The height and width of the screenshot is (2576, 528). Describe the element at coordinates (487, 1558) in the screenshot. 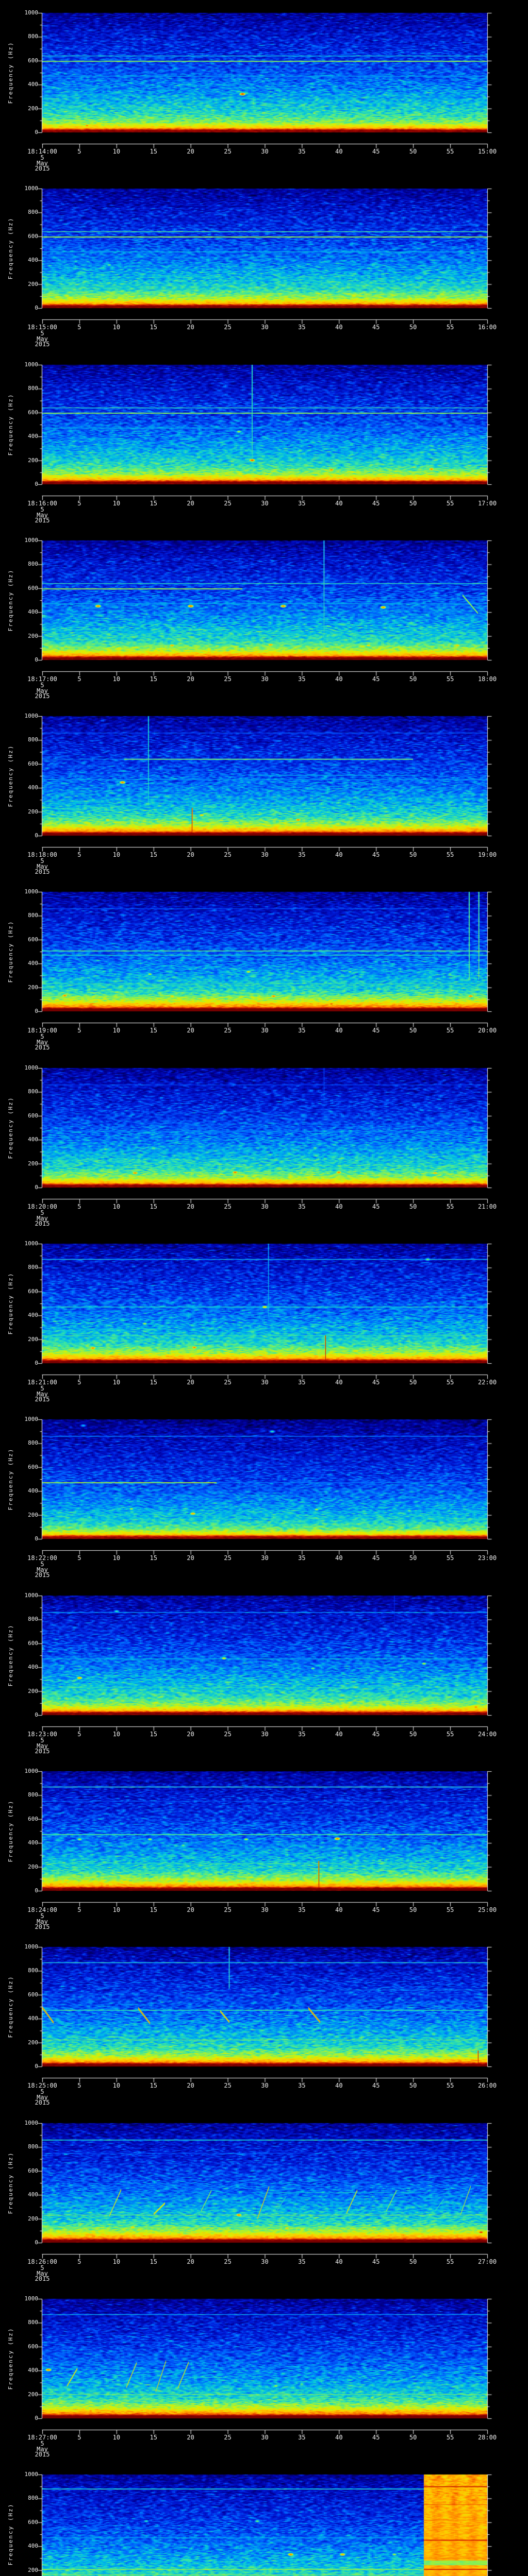

I see `x-axis-end-time-label: 23:00` at that location.